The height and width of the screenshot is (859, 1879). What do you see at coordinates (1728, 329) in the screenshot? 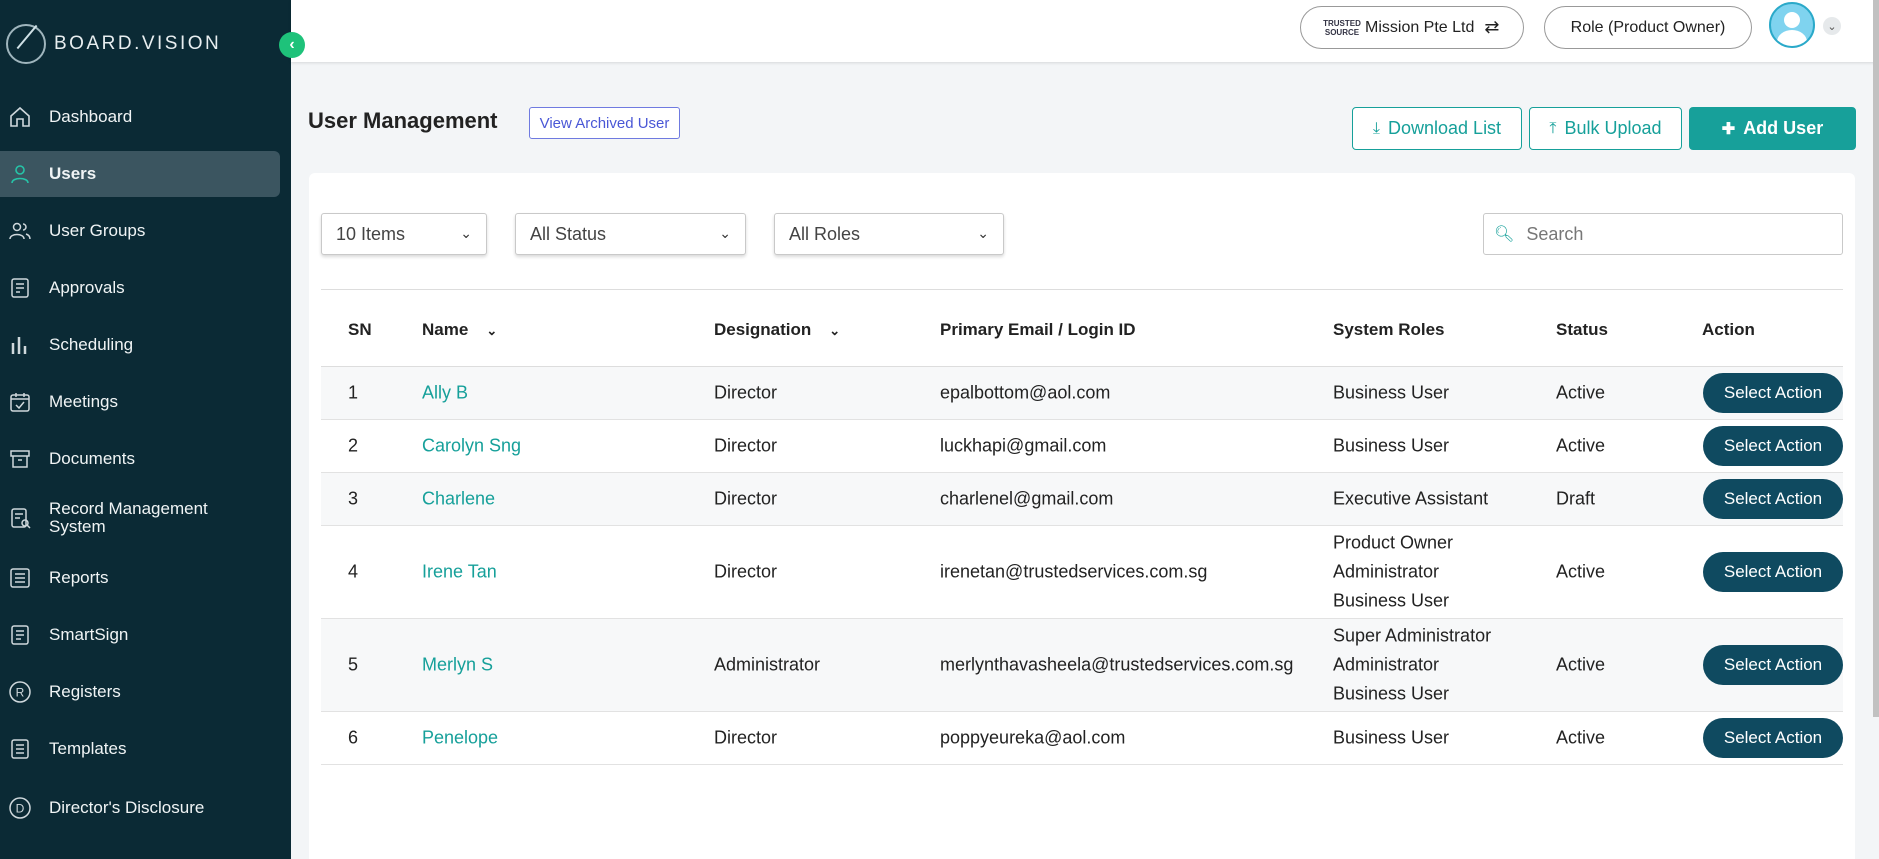
I see `column-header-action: Action` at bounding box center [1728, 329].